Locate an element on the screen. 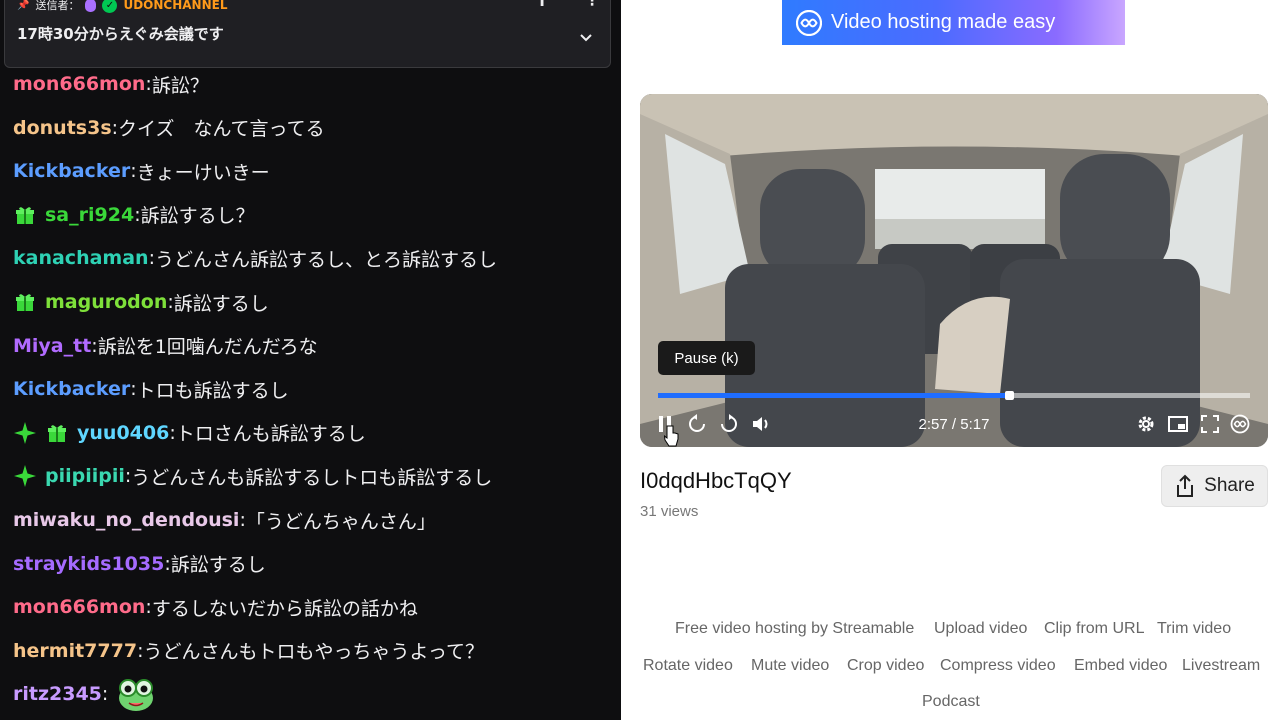 The width and height of the screenshot is (1280, 720). chat-username: Miya_tt is located at coordinates (52, 346).